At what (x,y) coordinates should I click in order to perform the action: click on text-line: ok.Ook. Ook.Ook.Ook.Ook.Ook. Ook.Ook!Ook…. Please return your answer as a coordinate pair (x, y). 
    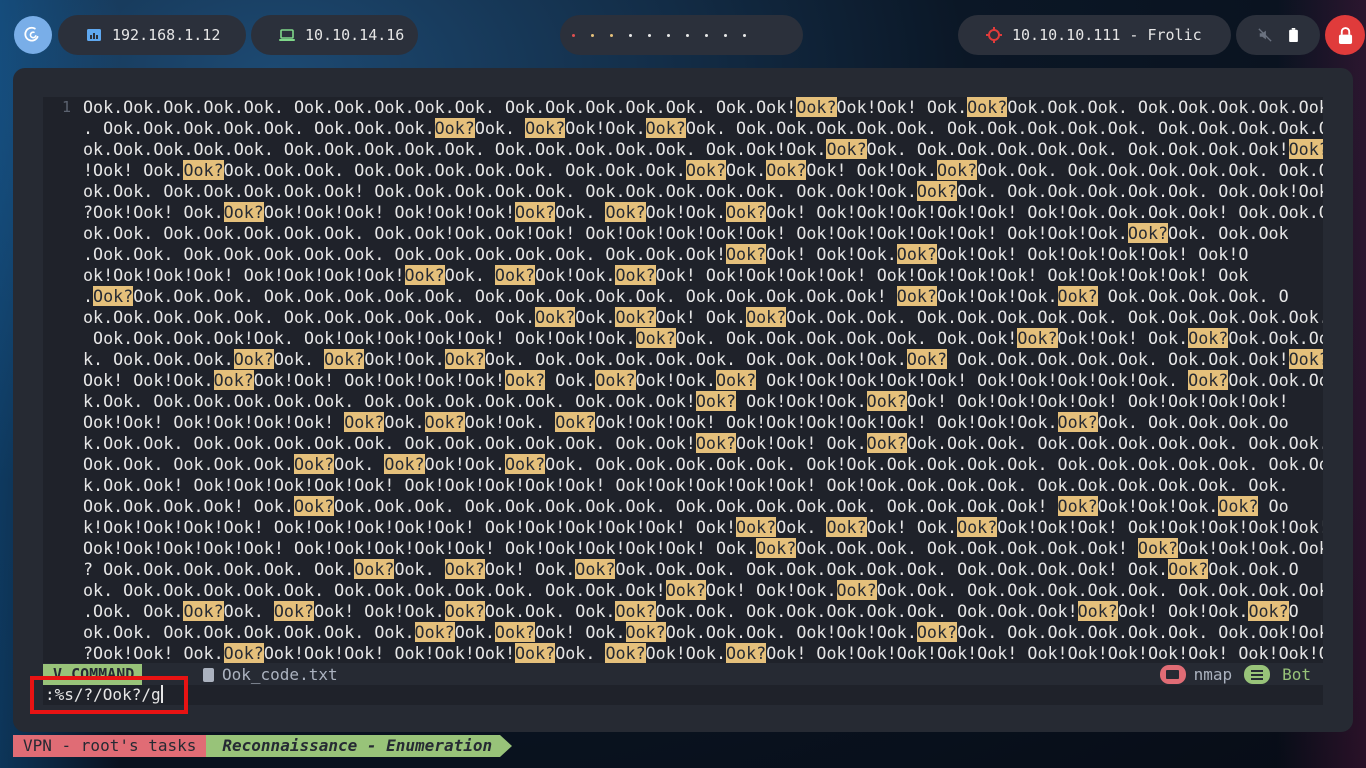
    Looking at the image, I should click on (686, 233).